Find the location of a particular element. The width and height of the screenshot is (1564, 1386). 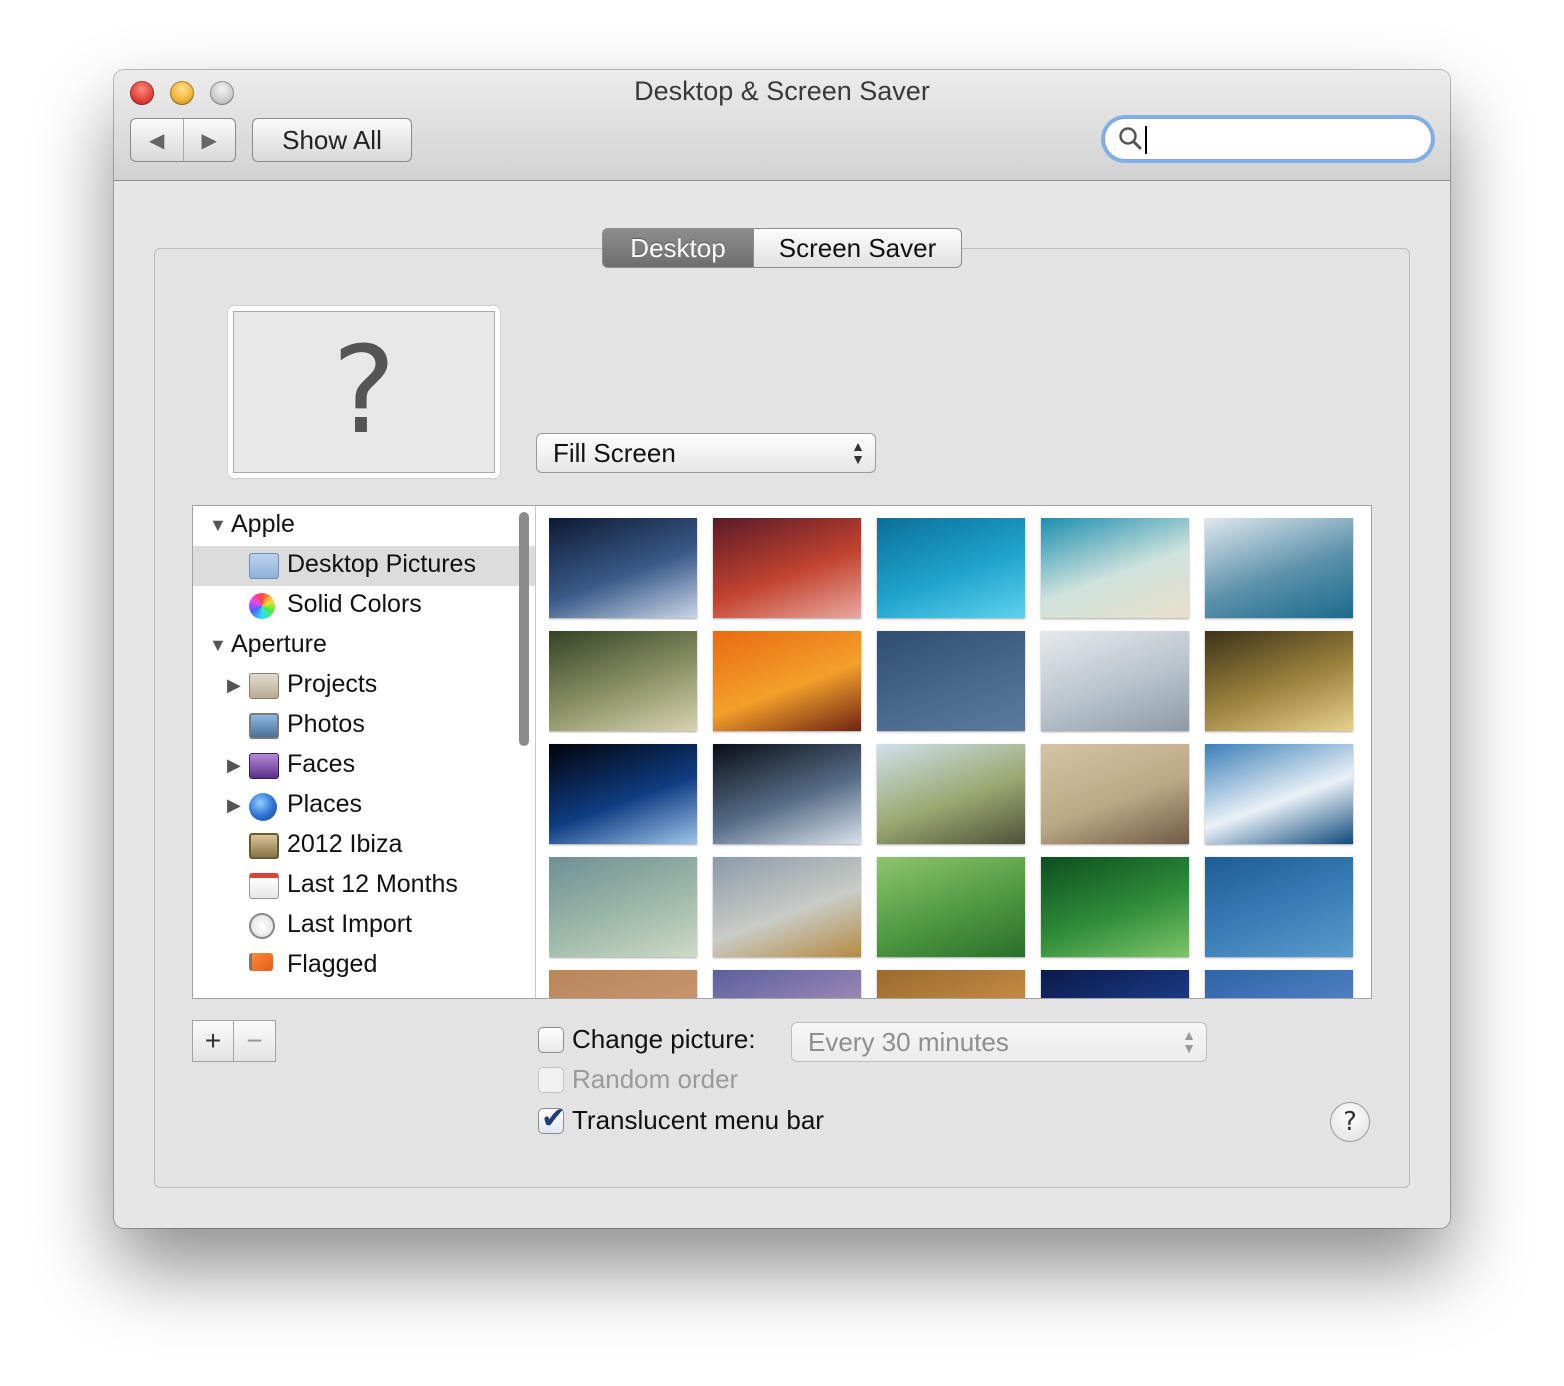

remove-source-button: − is located at coordinates (255, 1041).